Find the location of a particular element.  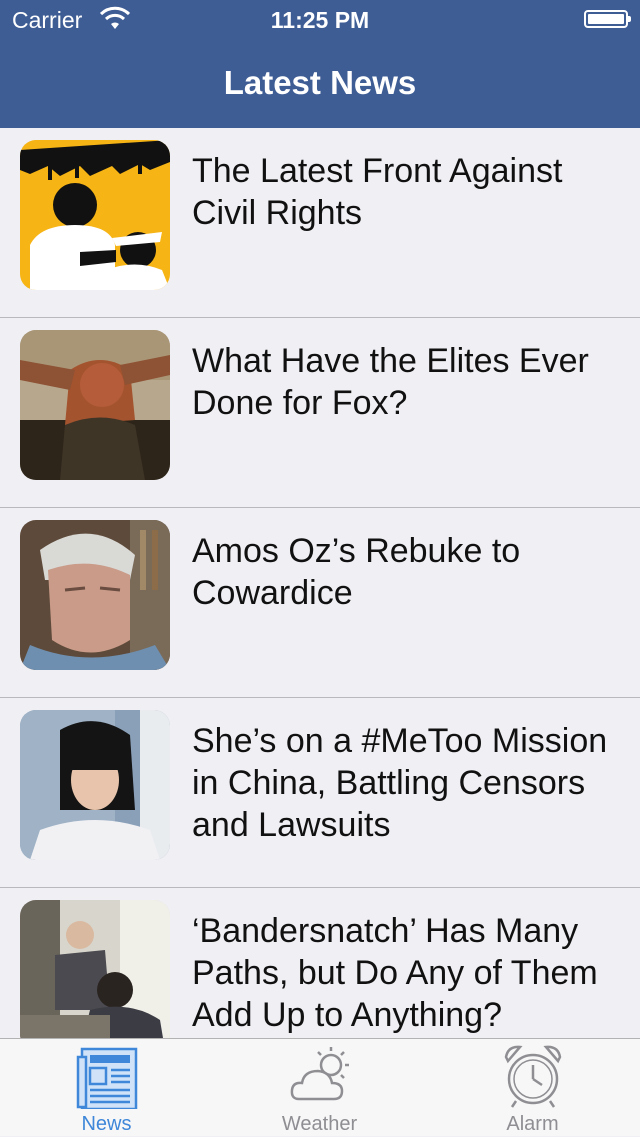

tab-alarm-label: Alarm is located at coordinates (532, 1124).